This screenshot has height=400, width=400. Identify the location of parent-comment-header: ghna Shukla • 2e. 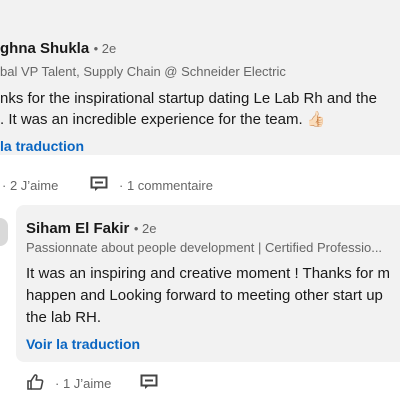
(58, 49).